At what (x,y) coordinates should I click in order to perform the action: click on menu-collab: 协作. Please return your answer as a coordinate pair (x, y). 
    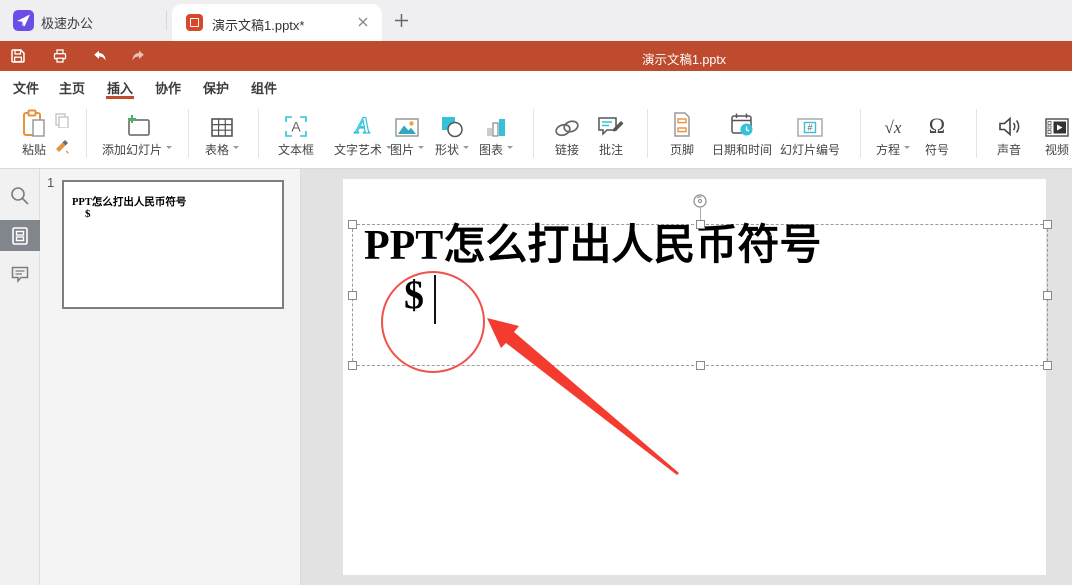
    Looking at the image, I should click on (168, 87).